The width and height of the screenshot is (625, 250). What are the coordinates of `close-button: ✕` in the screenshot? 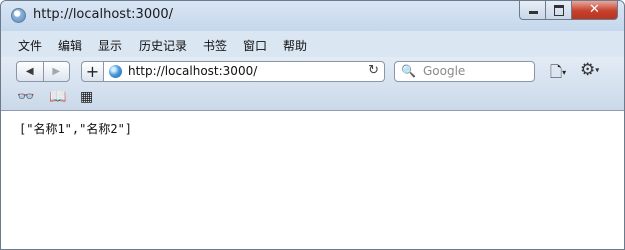 It's located at (595, 10).